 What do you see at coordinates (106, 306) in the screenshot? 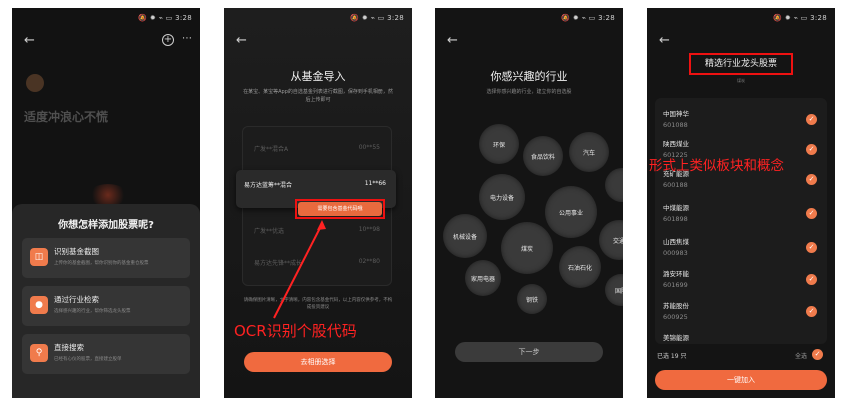
I see `option-industry-search: ● 通过行业检索 选择感兴趣的行业，帮你筛选龙头股票` at bounding box center [106, 306].